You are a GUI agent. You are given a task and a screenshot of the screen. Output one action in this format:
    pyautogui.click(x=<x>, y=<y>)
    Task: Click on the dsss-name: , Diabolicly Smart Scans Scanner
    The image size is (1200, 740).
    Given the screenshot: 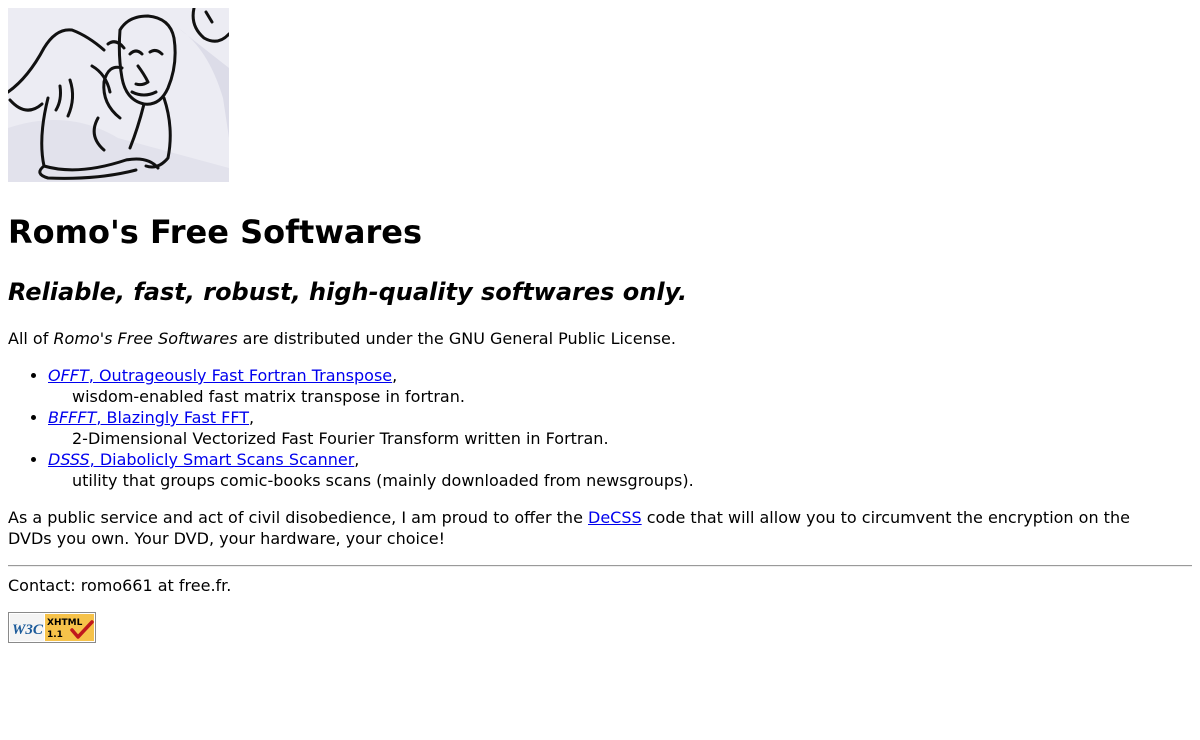 What is the action you would take?
    pyautogui.click(x=222, y=459)
    